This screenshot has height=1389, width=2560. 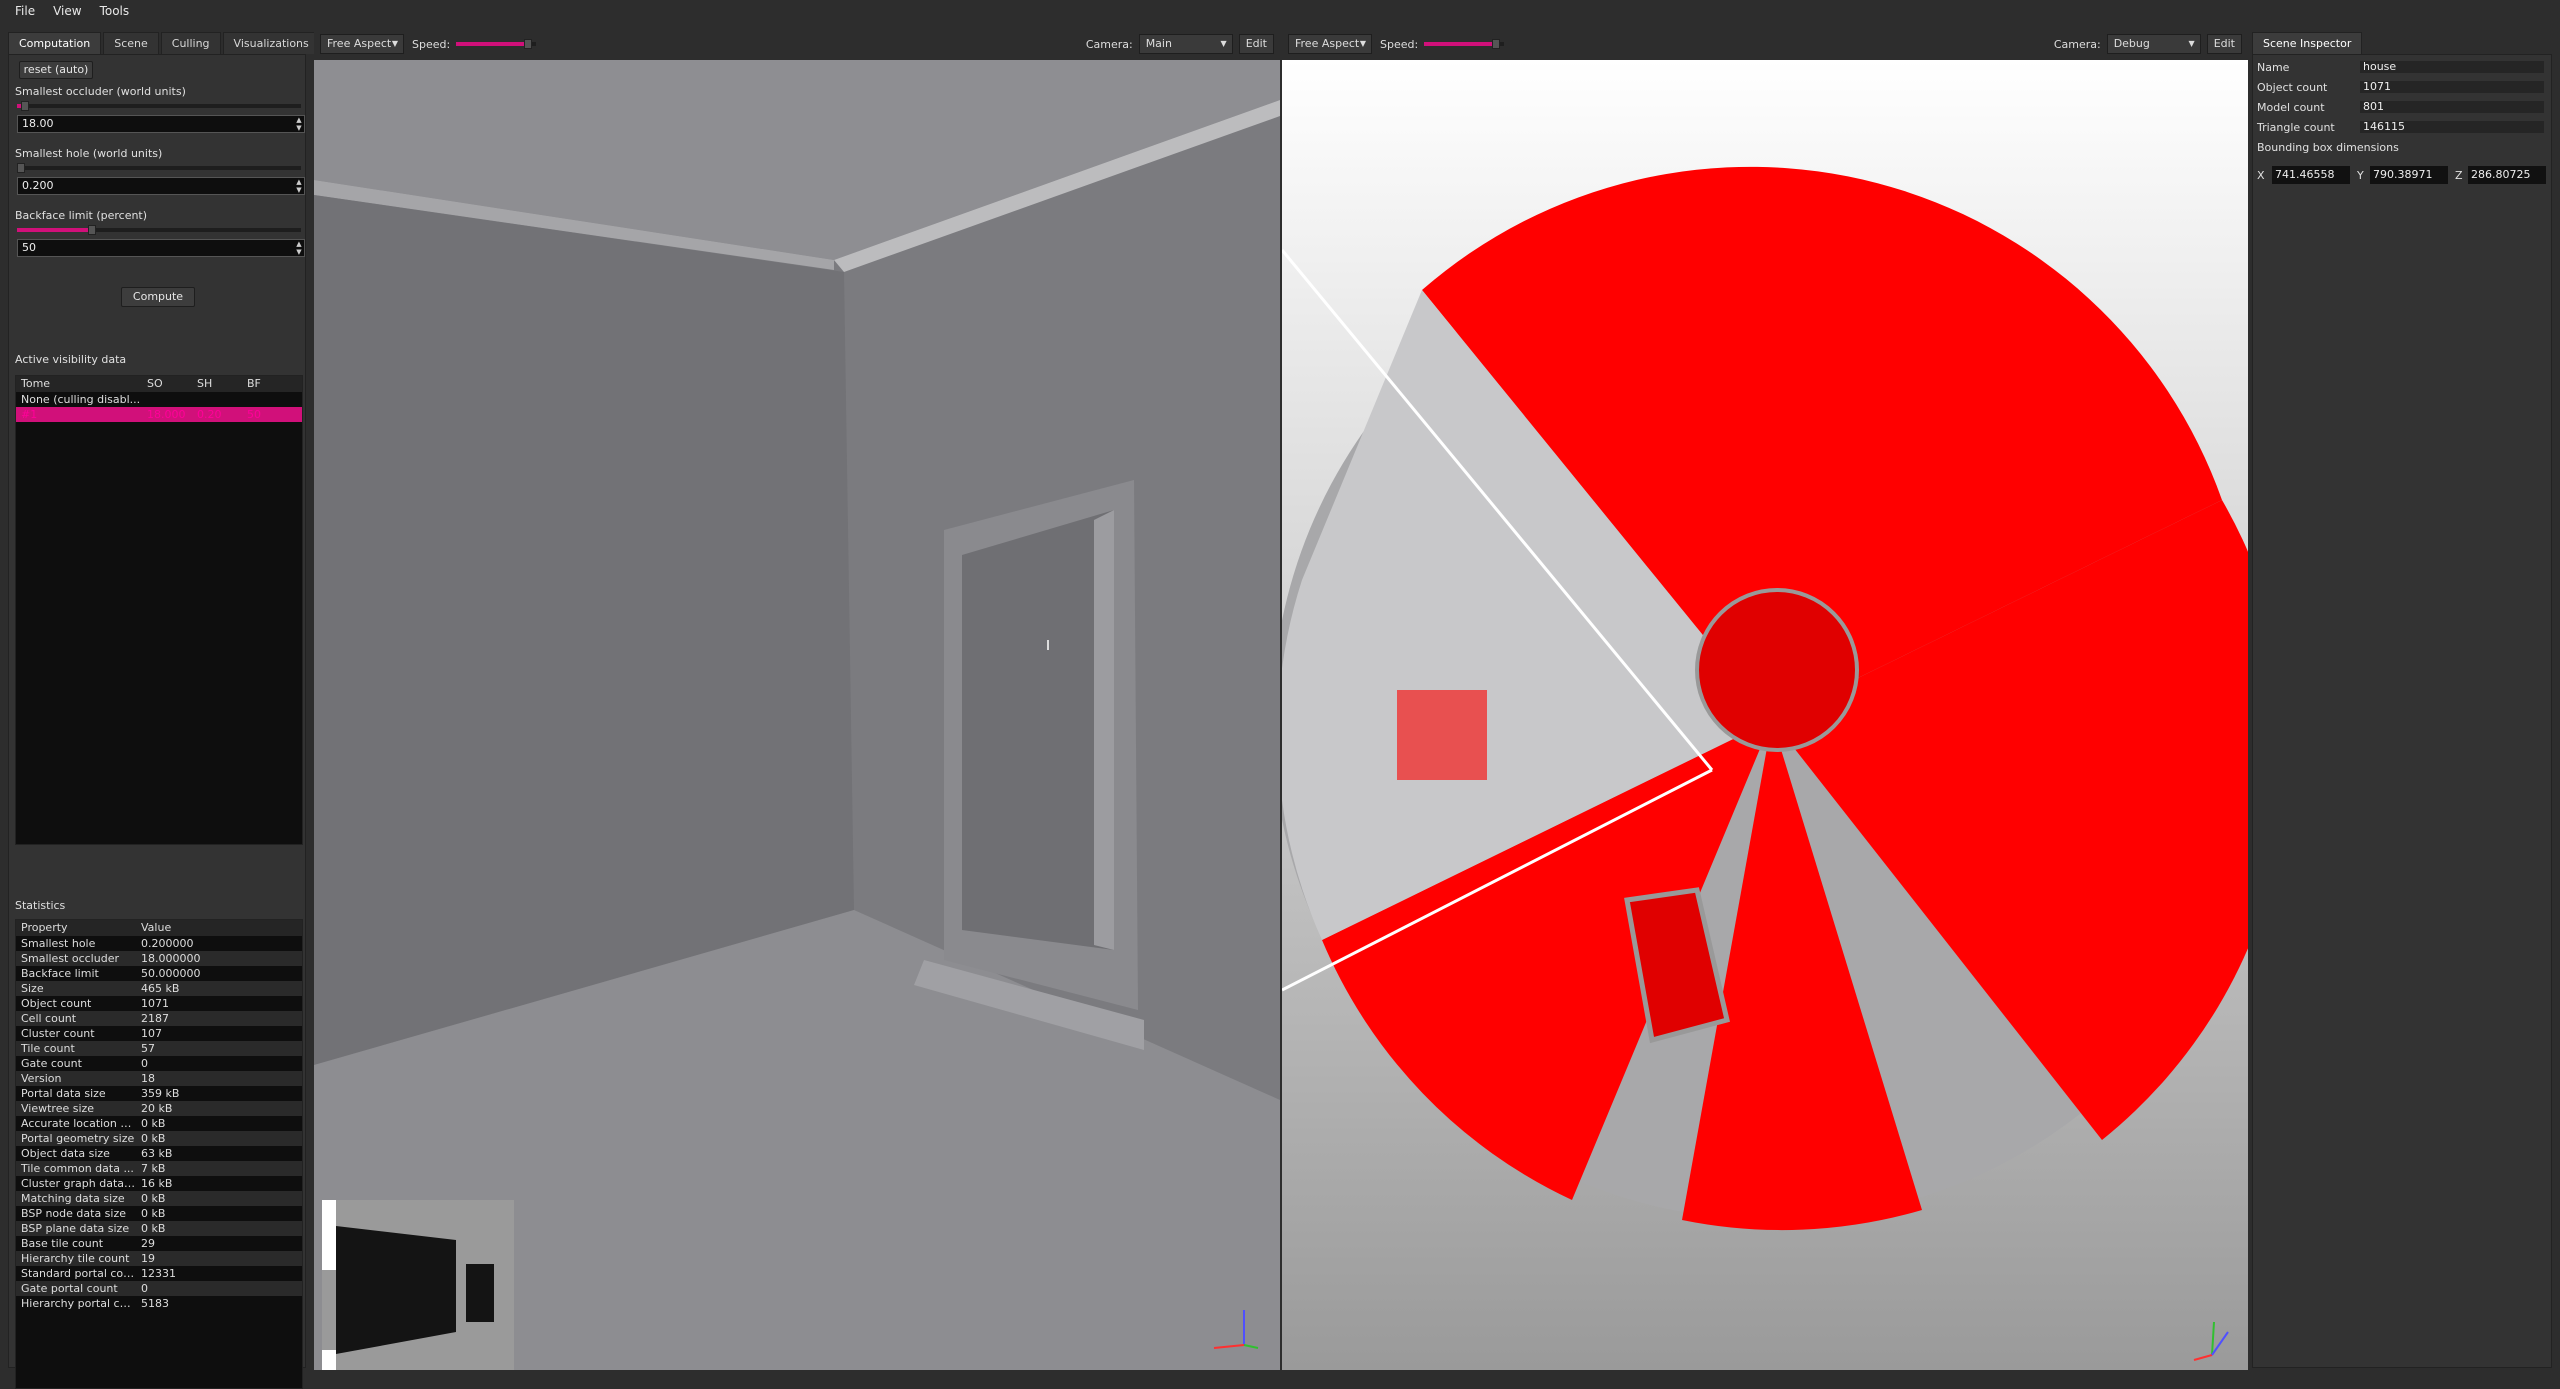 I want to click on reset-auto-button: reset (auto), so click(x=56, y=70).